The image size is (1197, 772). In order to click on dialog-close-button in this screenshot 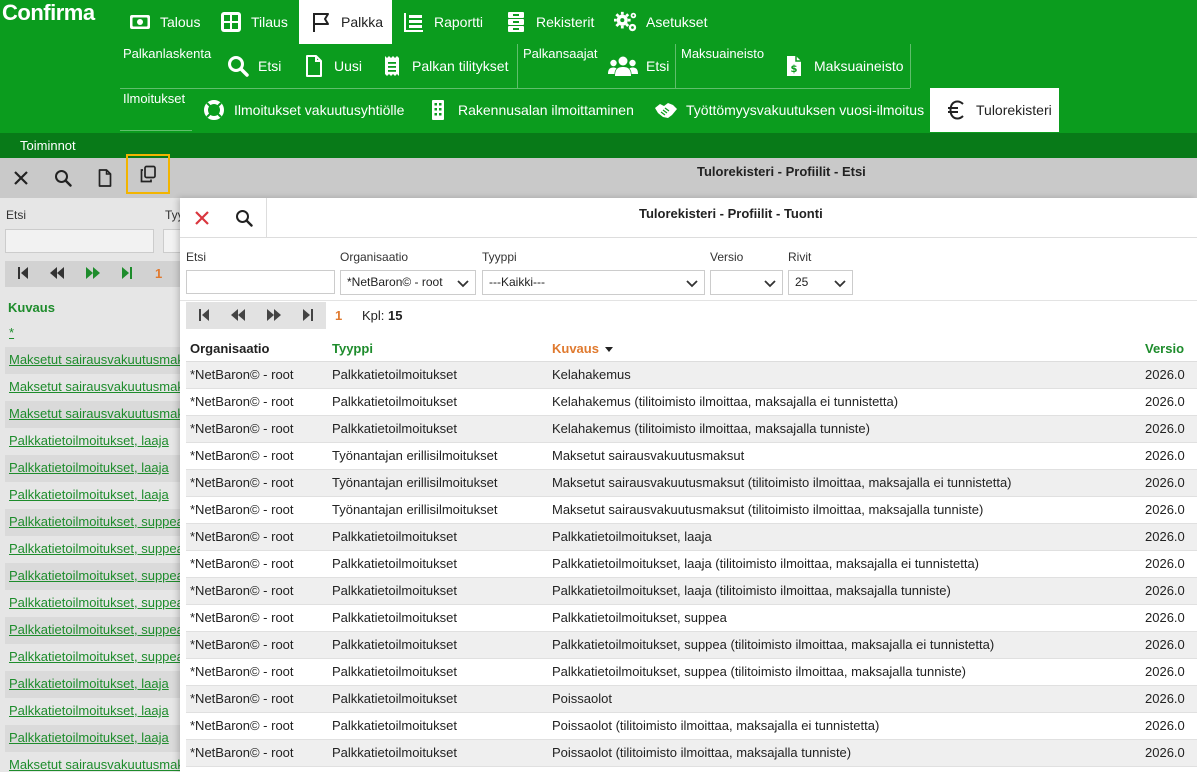, I will do `click(202, 218)`.